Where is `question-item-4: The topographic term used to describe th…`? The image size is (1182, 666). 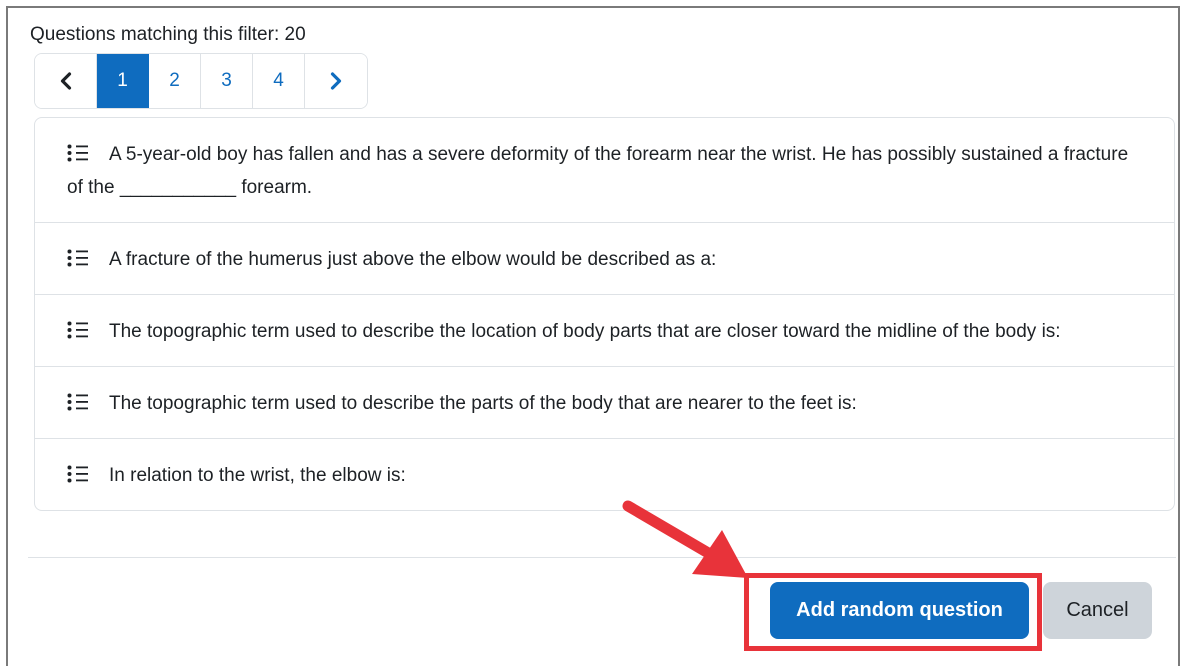 question-item-4: The topographic term used to describe th… is located at coordinates (604, 403).